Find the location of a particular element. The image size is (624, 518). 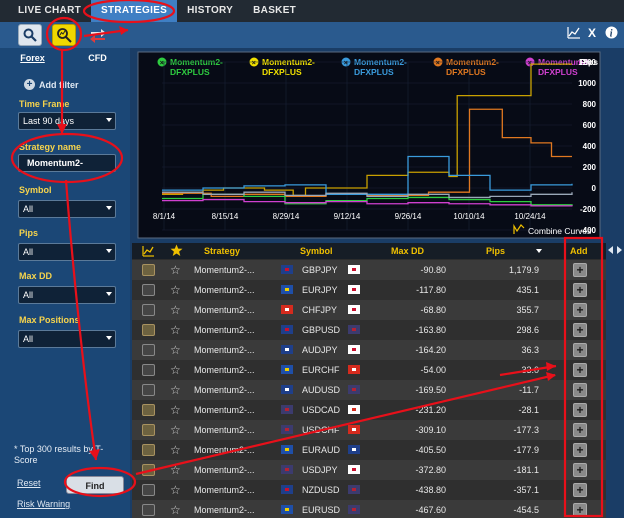

time-frame-select: Last 90 days is located at coordinates (67, 121).